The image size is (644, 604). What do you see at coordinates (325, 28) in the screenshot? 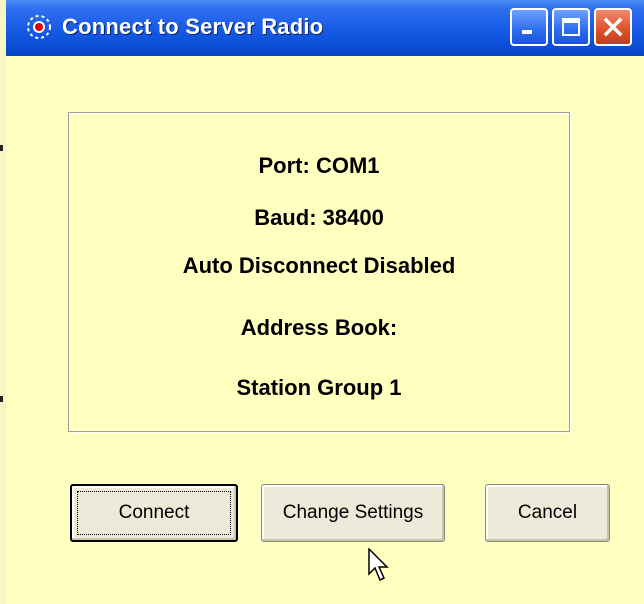
I see `title-bar: Connect to Server Radio` at bounding box center [325, 28].